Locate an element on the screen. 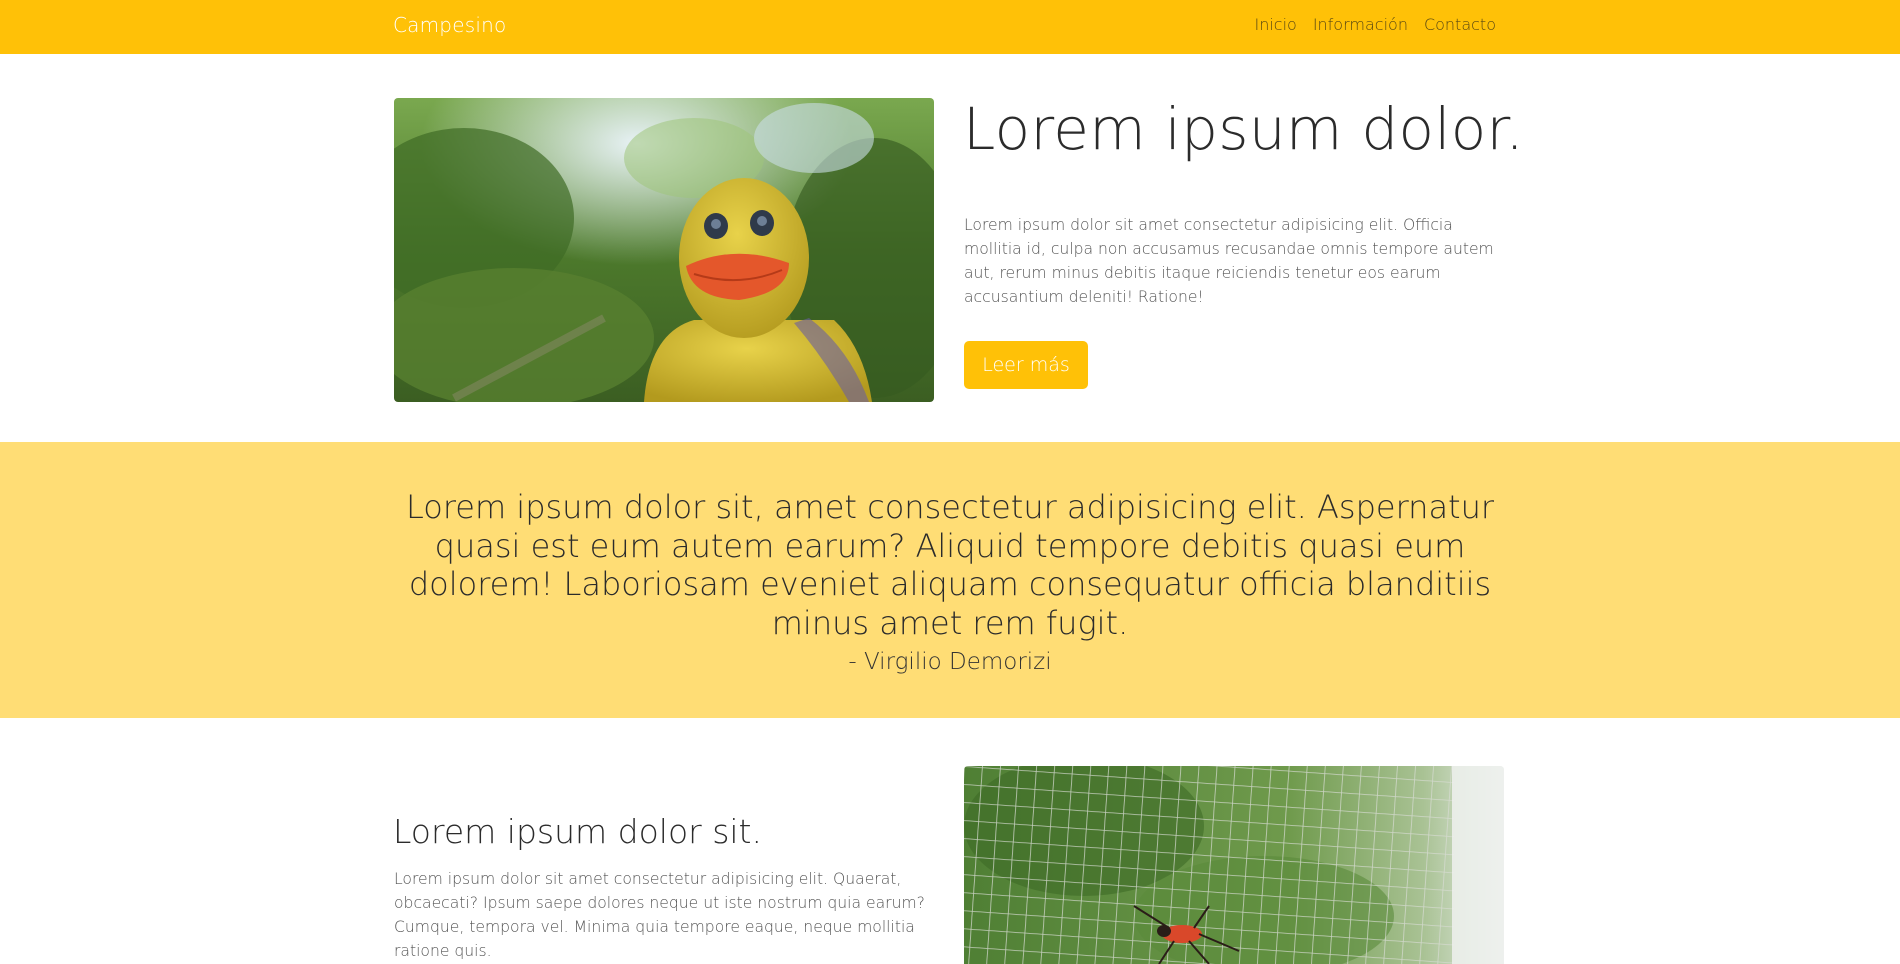 This screenshot has height=964, width=1900. nav-menu: Inicio Información Contacto is located at coordinates (1375, 24).